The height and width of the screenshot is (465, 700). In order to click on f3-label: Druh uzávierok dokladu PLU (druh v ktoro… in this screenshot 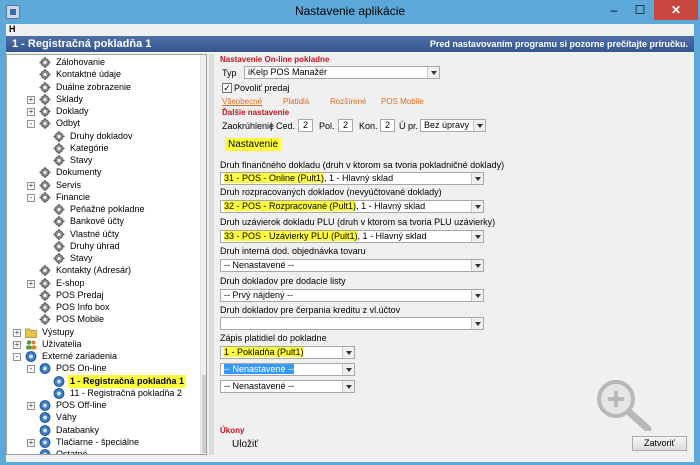, I will do `click(358, 222)`.